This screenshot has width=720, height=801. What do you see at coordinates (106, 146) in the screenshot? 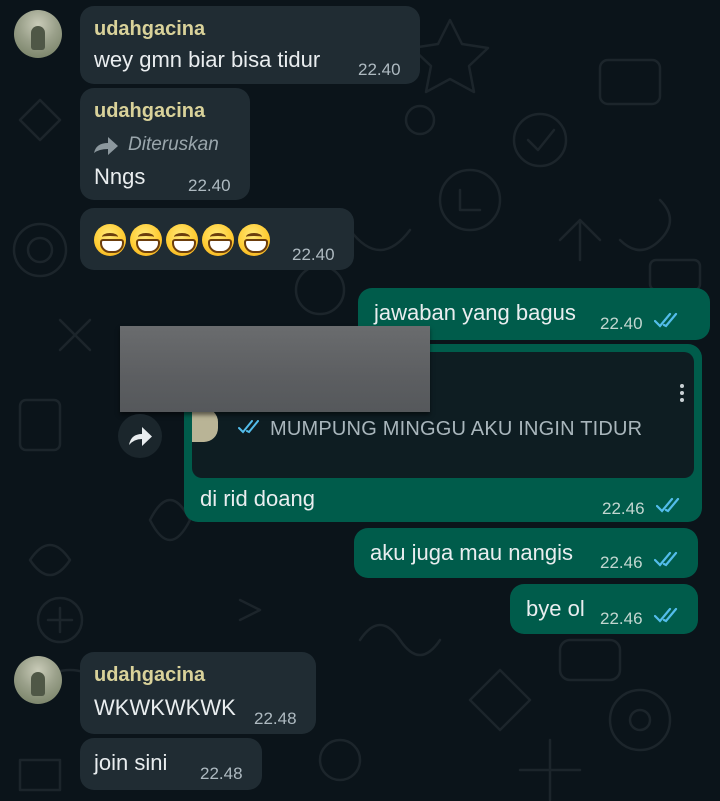
I see `forward-arrow-icon` at bounding box center [106, 146].